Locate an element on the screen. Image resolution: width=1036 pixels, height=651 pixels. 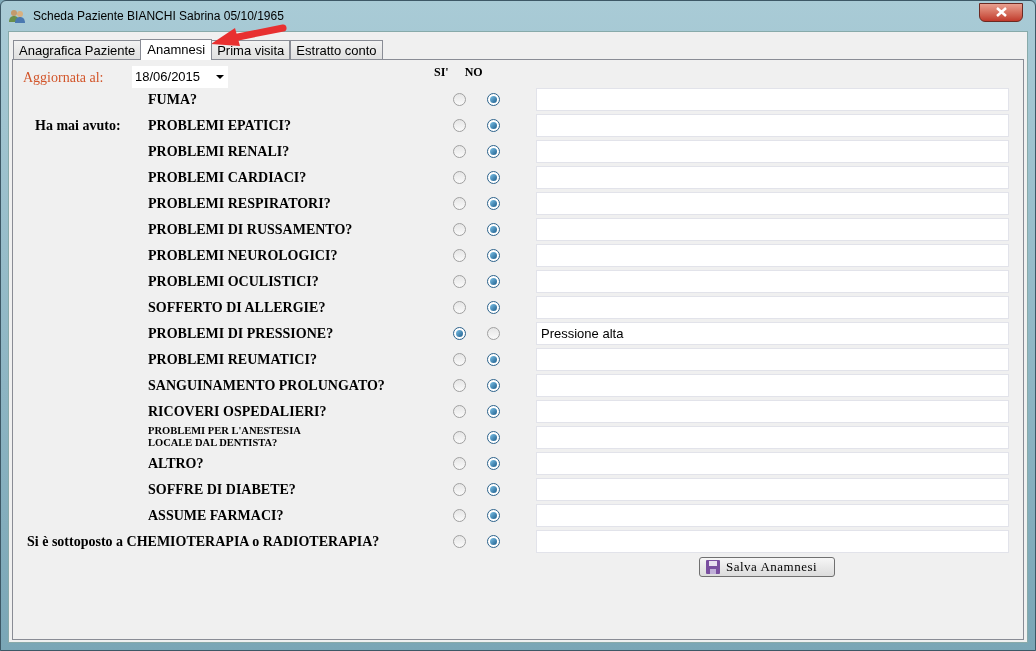
tab: Estratto conto is located at coordinates (336, 49).